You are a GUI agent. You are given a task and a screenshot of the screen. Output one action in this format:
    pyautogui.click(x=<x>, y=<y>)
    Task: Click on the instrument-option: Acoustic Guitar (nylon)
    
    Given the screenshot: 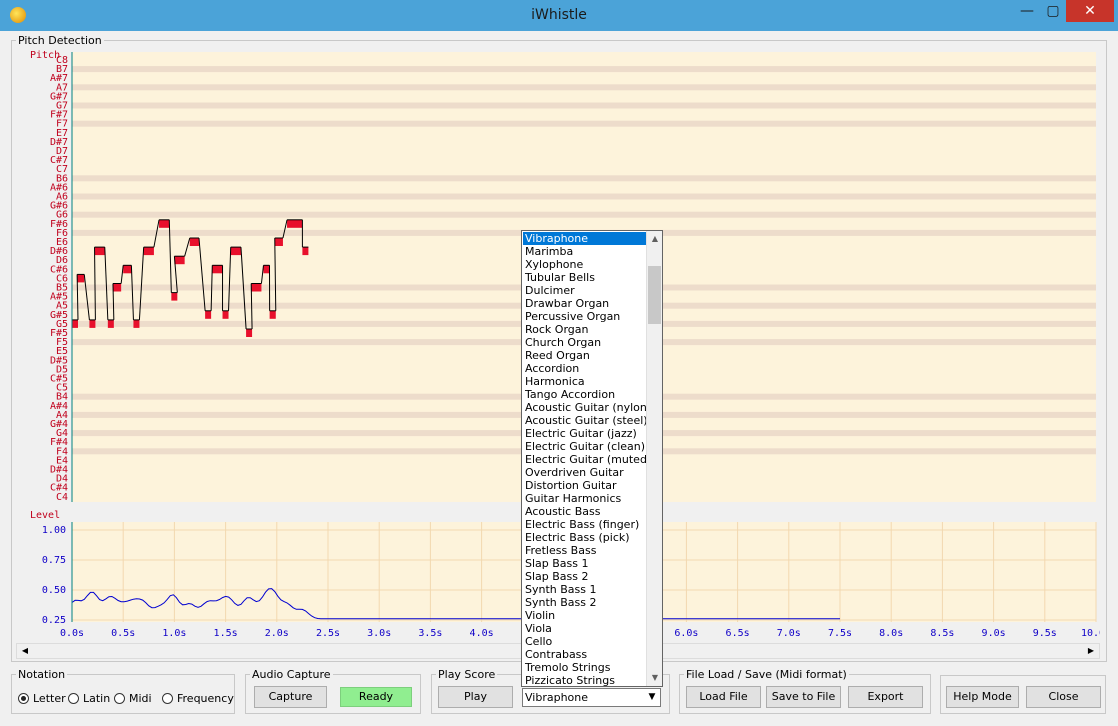 What is the action you would take?
    pyautogui.click(x=587, y=407)
    